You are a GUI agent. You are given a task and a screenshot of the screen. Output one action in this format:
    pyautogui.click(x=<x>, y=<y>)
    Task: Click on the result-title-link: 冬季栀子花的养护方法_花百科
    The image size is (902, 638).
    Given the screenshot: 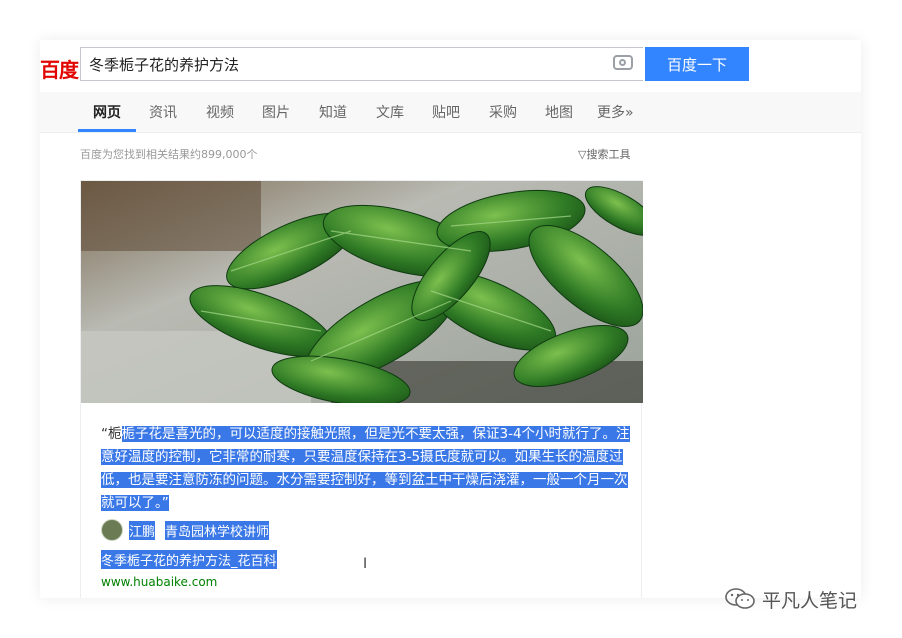 What is the action you would take?
    pyautogui.click(x=189, y=559)
    